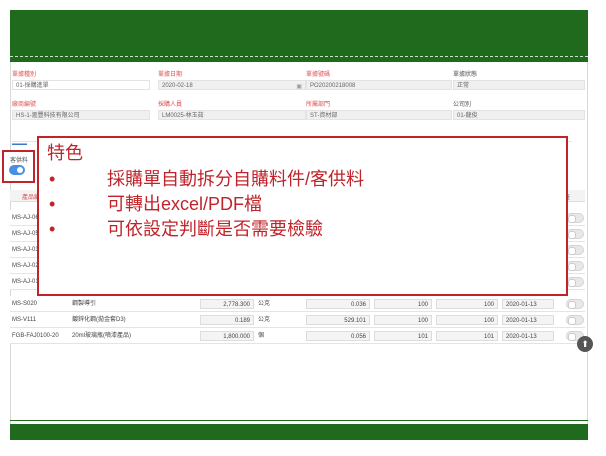 This screenshot has height=456, width=606. Describe the element at coordinates (338, 320) in the screenshot. I see `price-cell: 529.101` at that location.